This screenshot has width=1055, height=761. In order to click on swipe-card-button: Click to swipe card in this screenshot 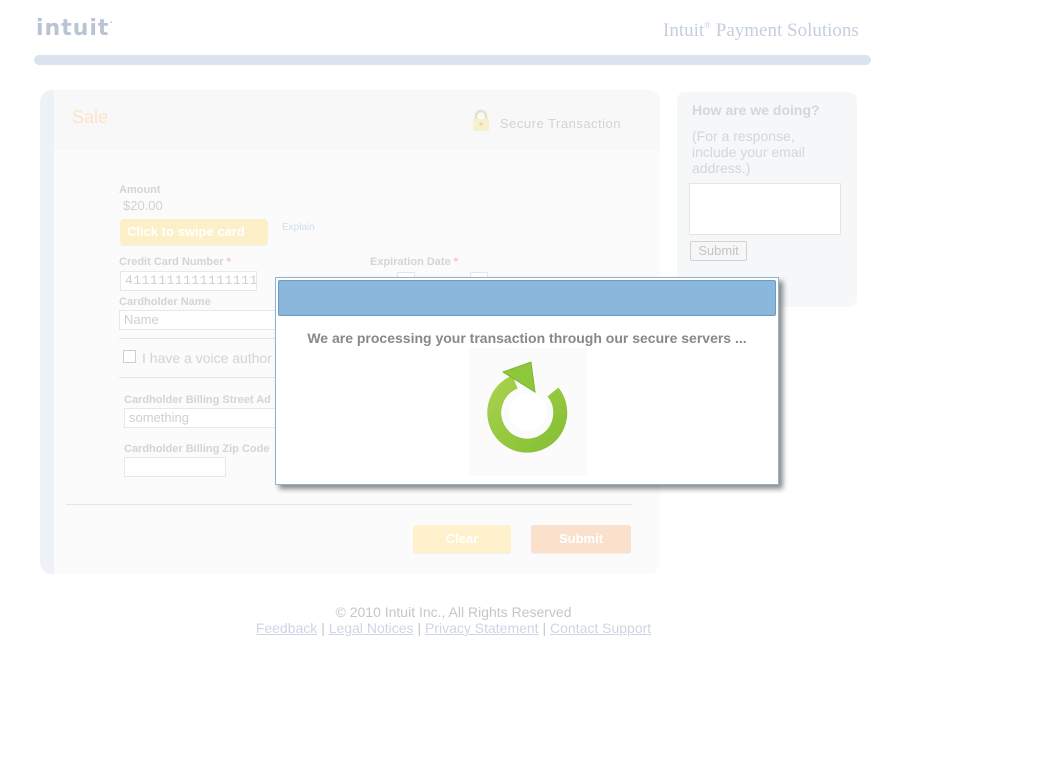, I will do `click(194, 232)`.